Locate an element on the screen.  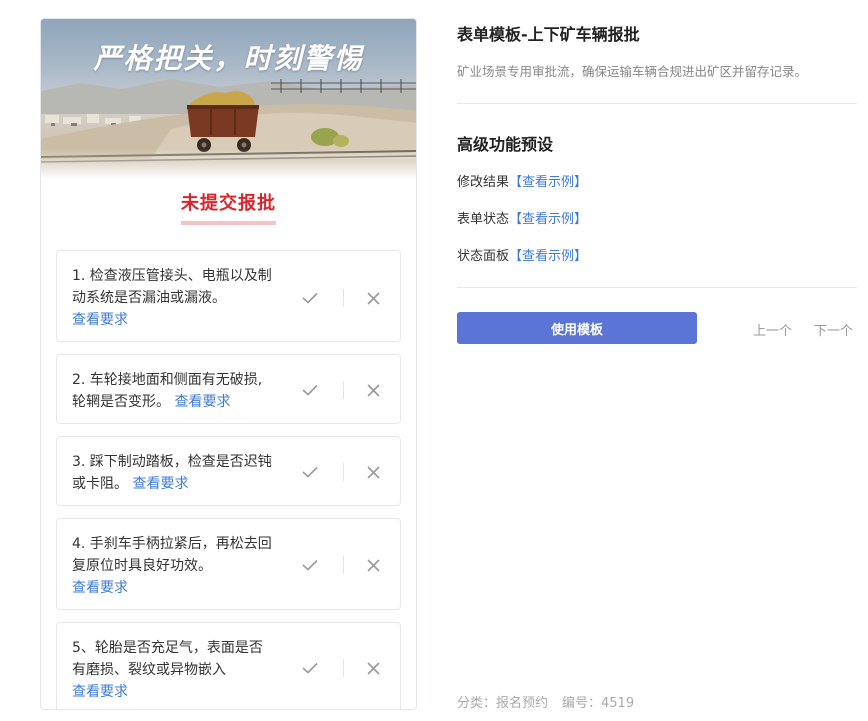
checklist-item-text: 3. 踩下制动踏板，检查是否迟钝或卡阻。 查看要求 is located at coordinates (172, 473).